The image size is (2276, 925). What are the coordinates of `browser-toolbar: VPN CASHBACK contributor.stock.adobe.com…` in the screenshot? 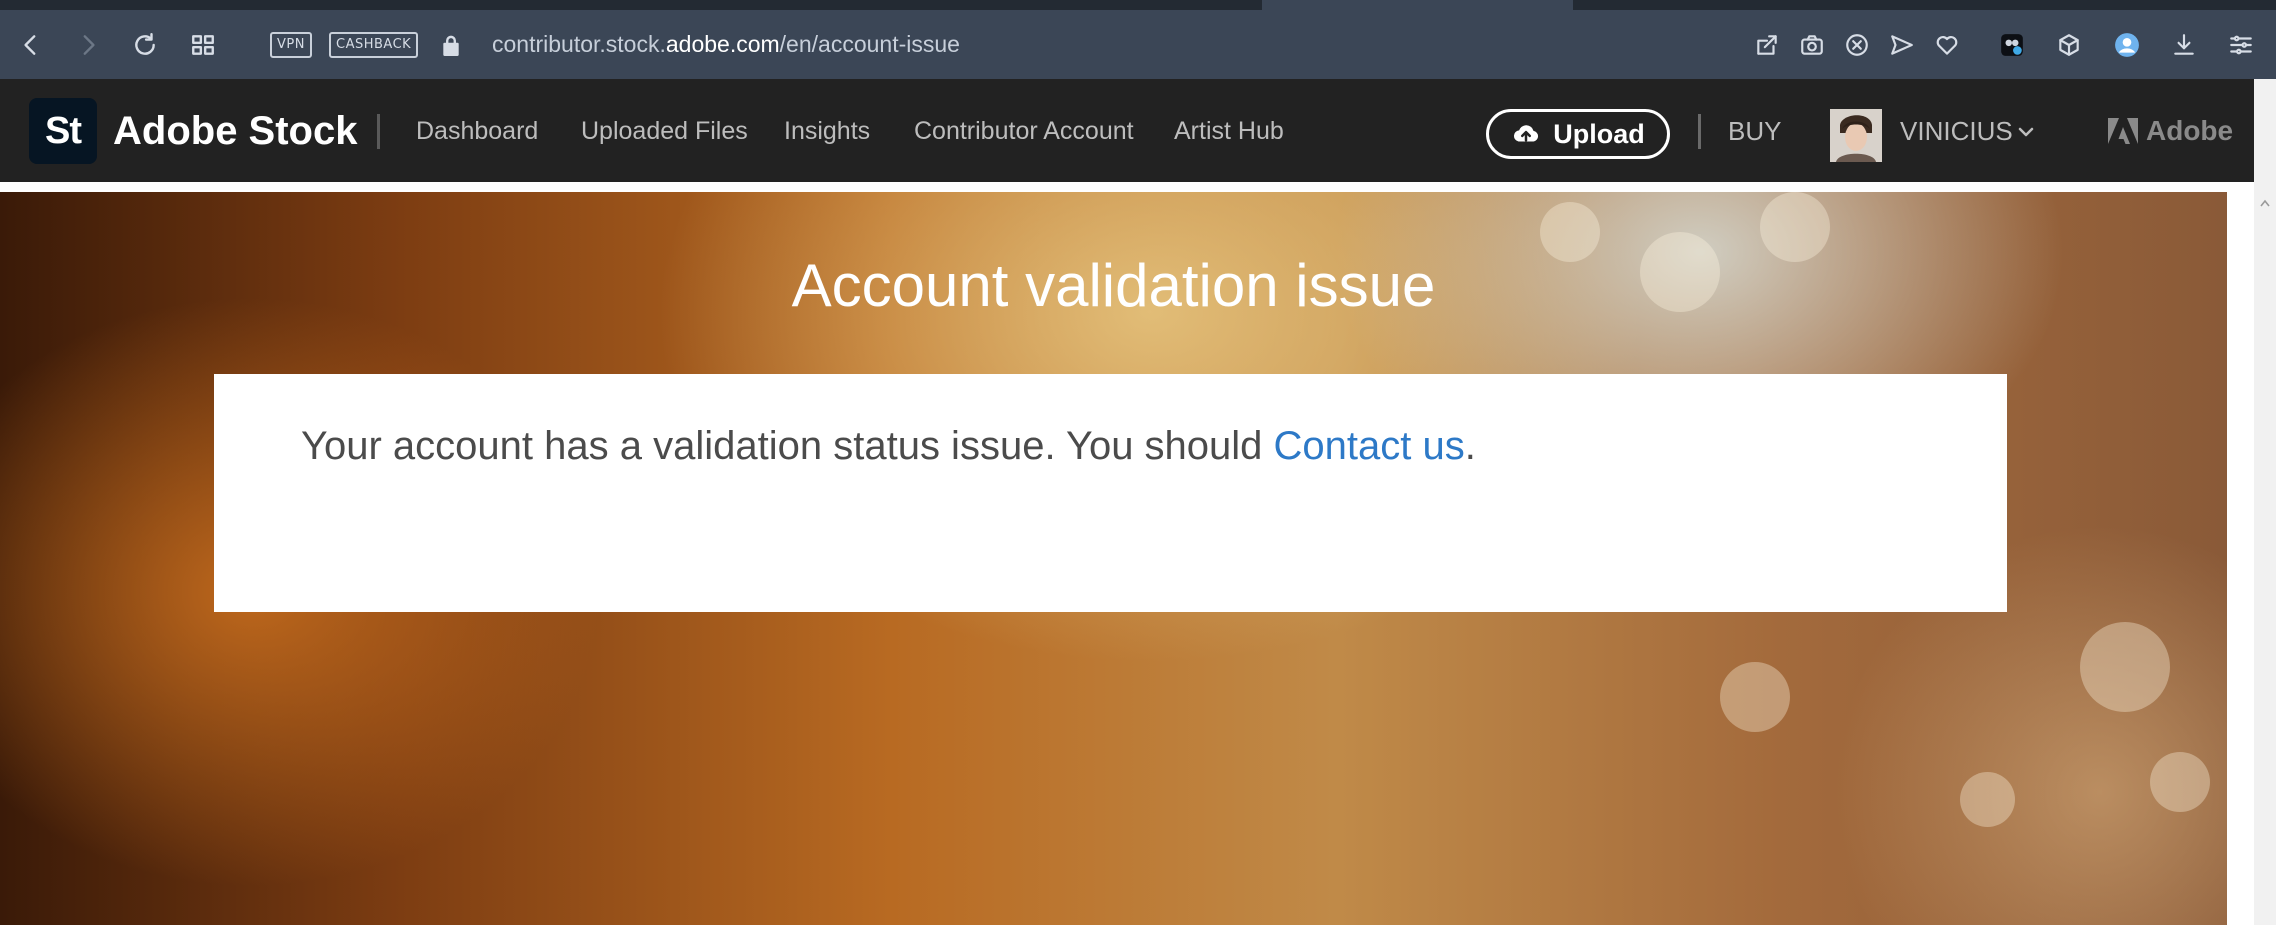 It's located at (1138, 44).